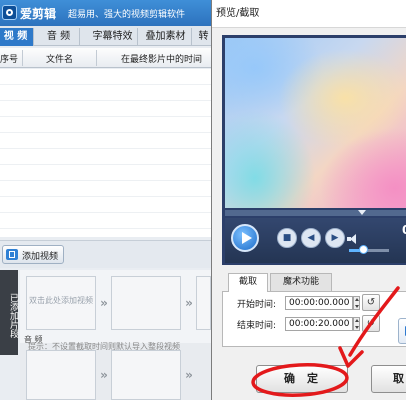  Describe the element at coordinates (404, 230) in the screenshot. I see `timecode: 00` at that location.